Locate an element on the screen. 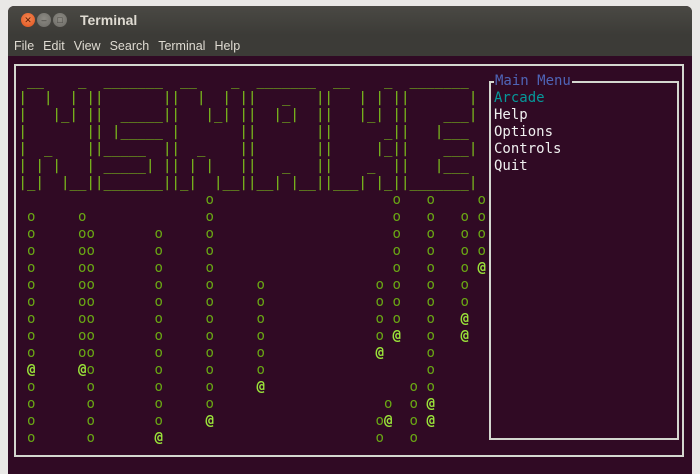 The image size is (700, 474). menu-item-arcade: Arcade is located at coordinates (519, 98).